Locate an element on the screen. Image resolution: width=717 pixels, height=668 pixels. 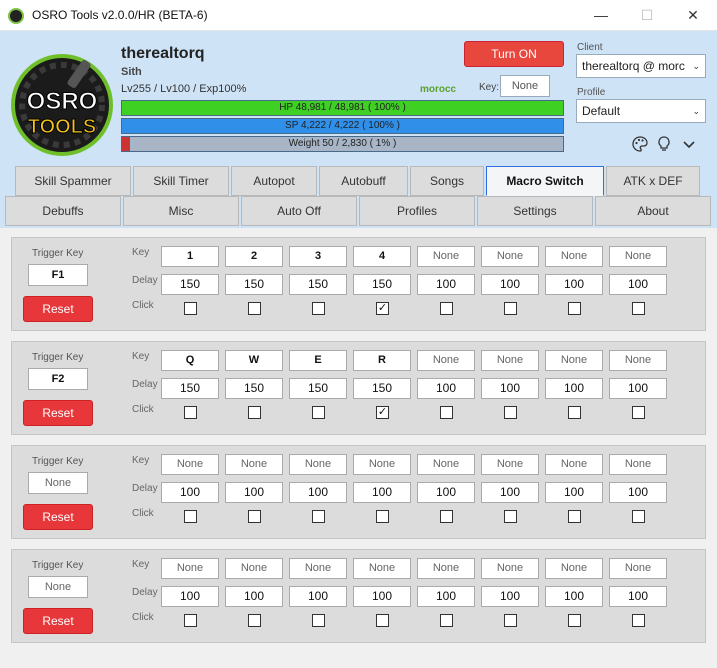
palette-icon is located at coordinates (640, 144).